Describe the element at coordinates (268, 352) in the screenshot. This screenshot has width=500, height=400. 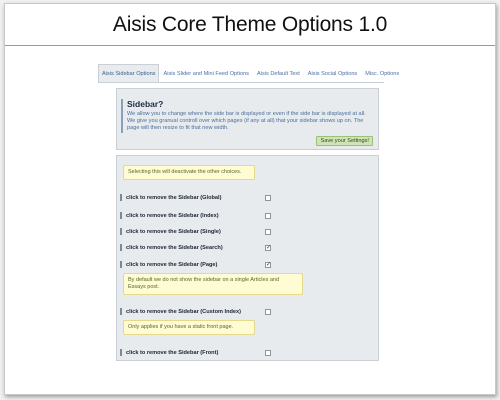
I see `checkbox-front` at that location.